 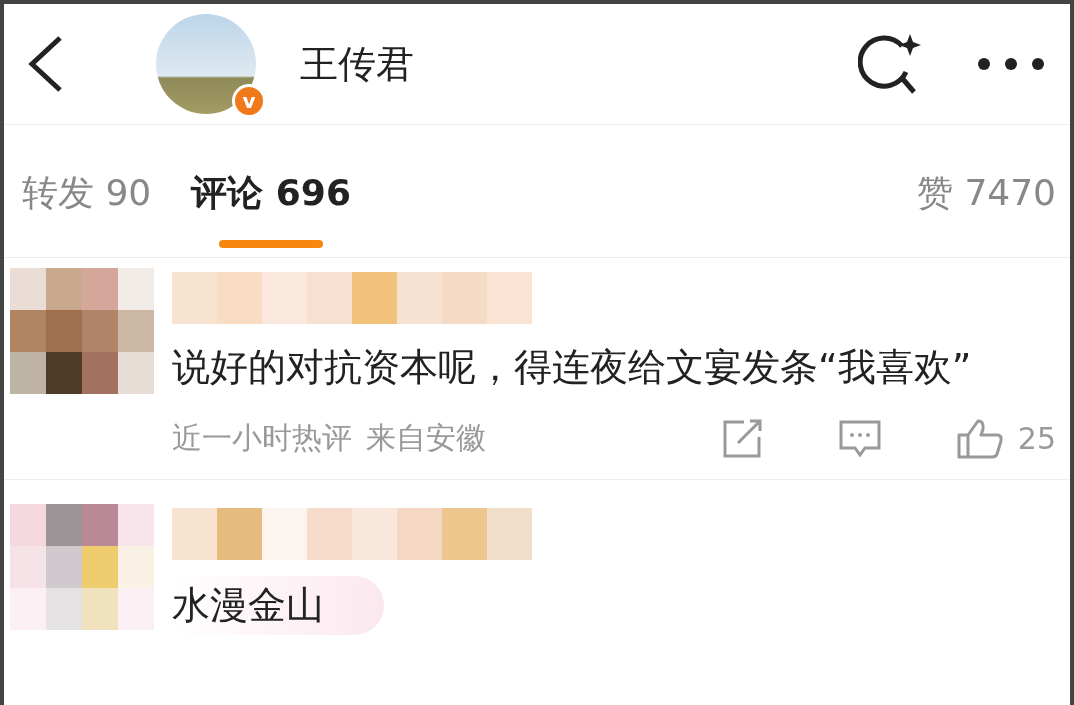 I want to click on comment-text: 水漫金山, so click(x=278, y=605).